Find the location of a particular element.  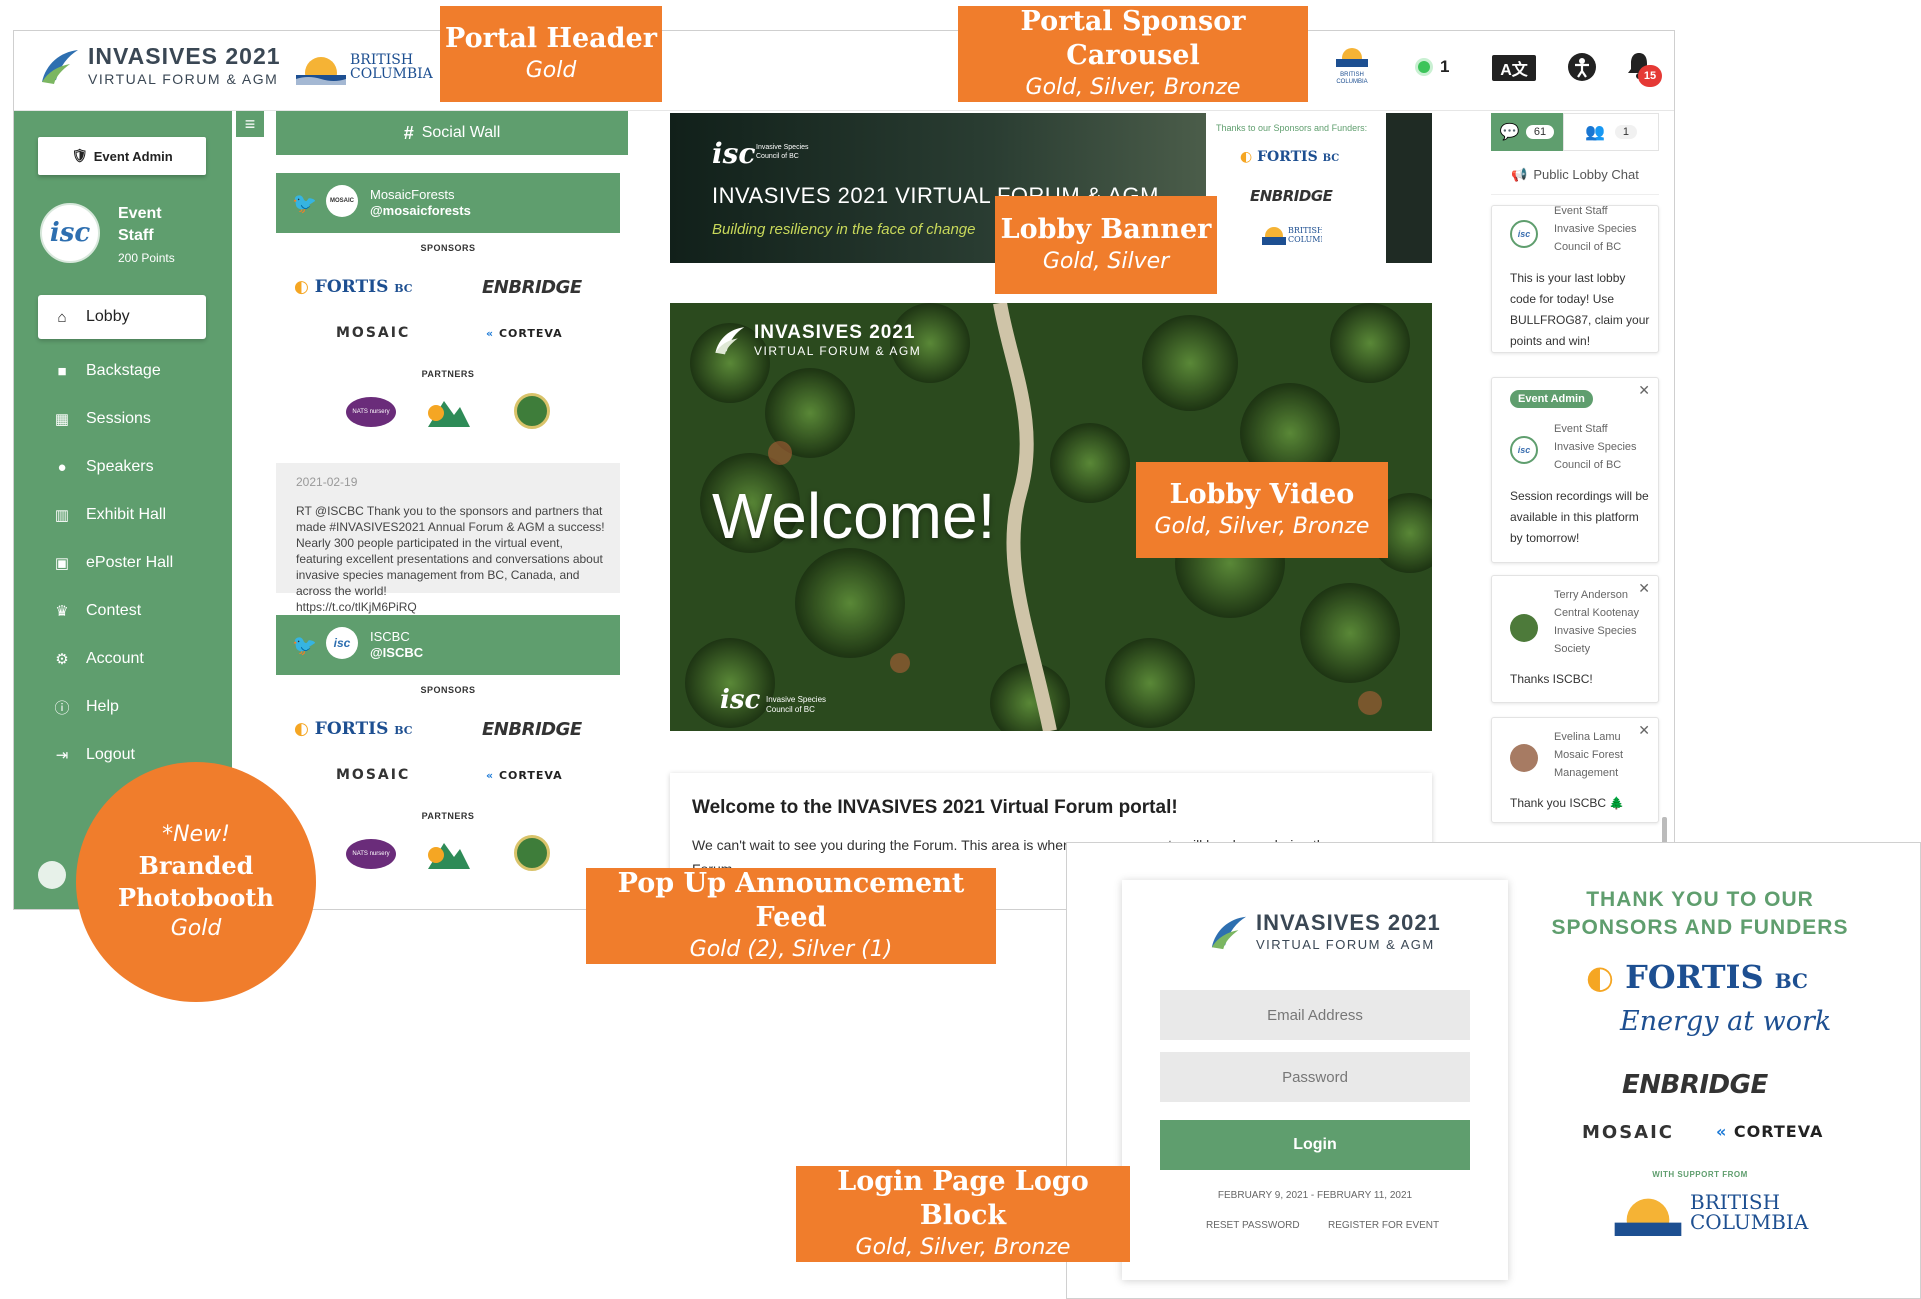

chat-text: Thanks ISCBC! is located at coordinates (1551, 679).